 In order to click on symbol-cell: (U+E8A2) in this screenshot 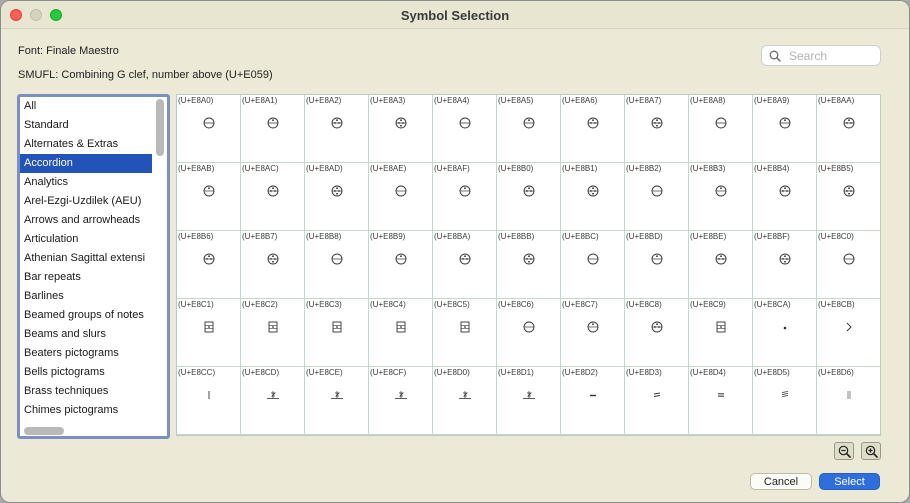, I will do `click(337, 129)`.